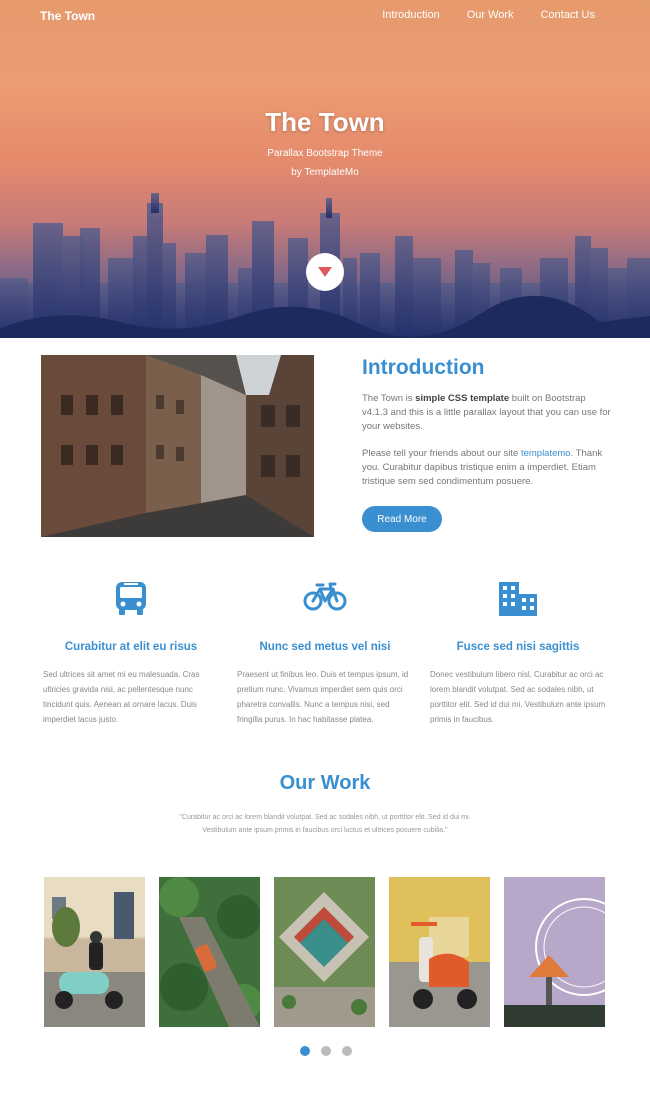  Describe the element at coordinates (177, 446) in the screenshot. I see `intro-street-image` at that location.